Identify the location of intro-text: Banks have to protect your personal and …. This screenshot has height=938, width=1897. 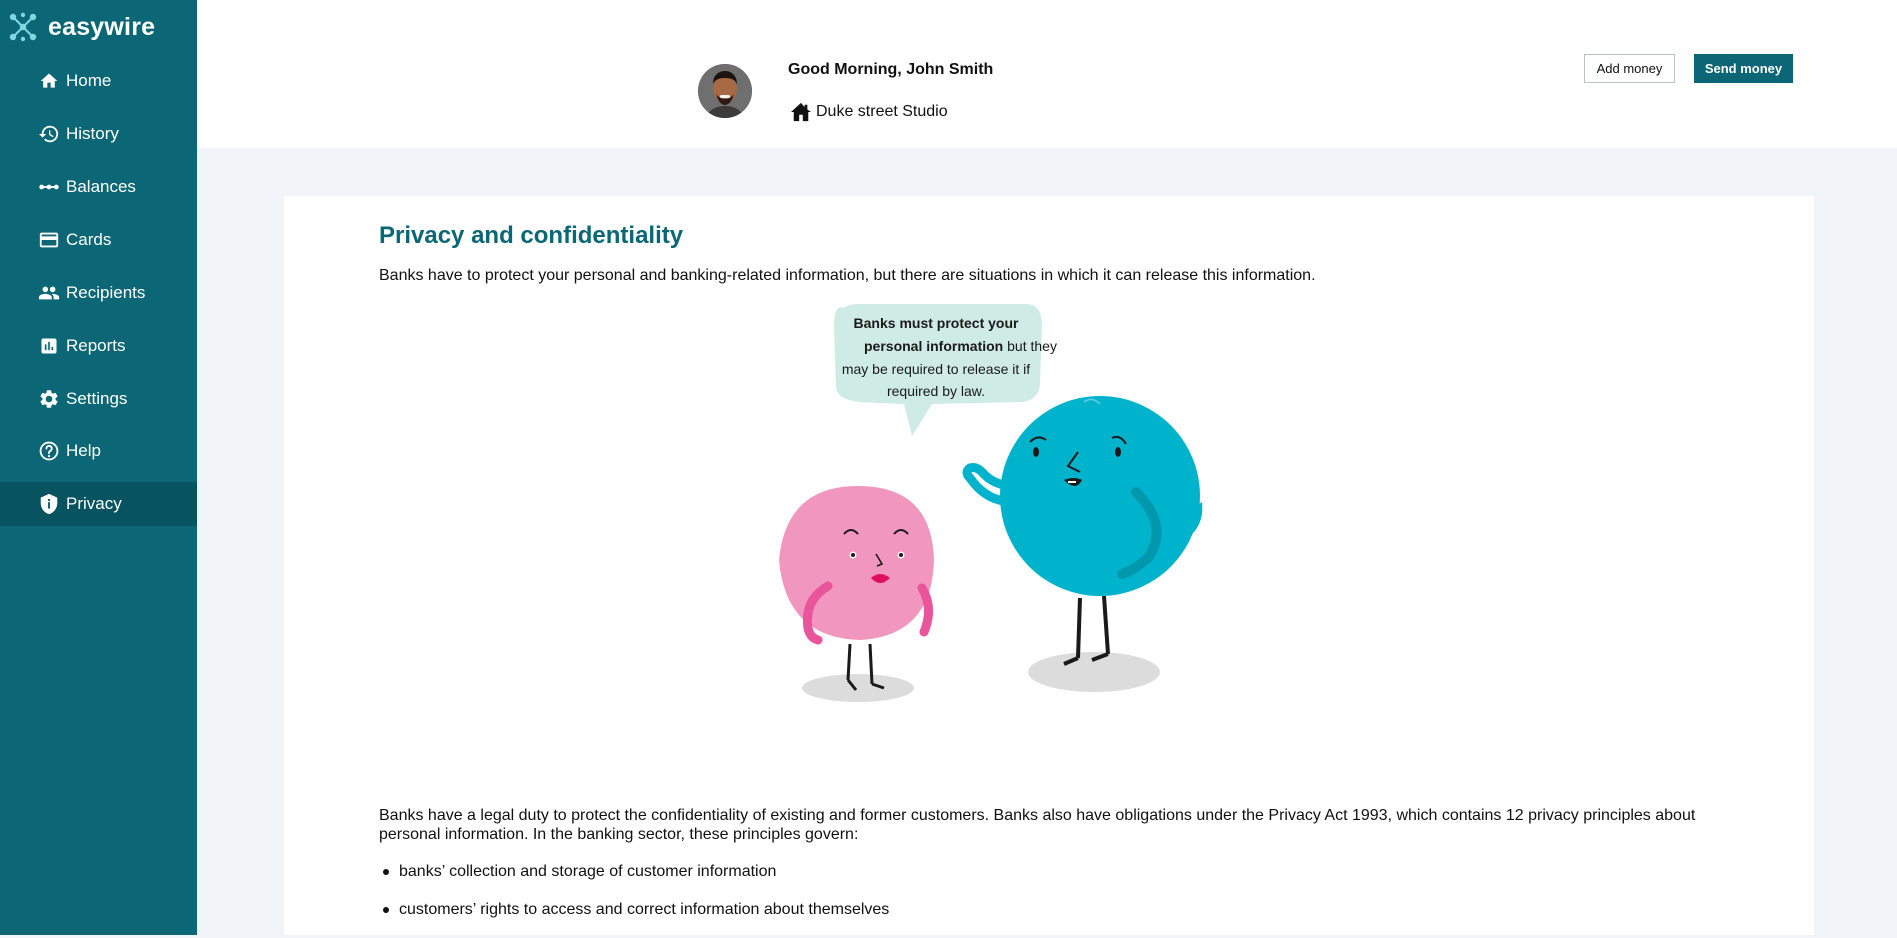
(847, 275).